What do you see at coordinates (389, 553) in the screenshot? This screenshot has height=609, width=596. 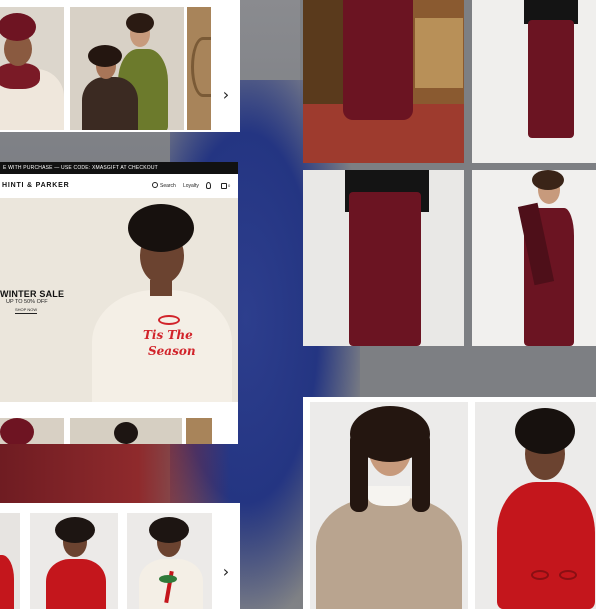 I see `oatmeal-cardigan` at bounding box center [389, 553].